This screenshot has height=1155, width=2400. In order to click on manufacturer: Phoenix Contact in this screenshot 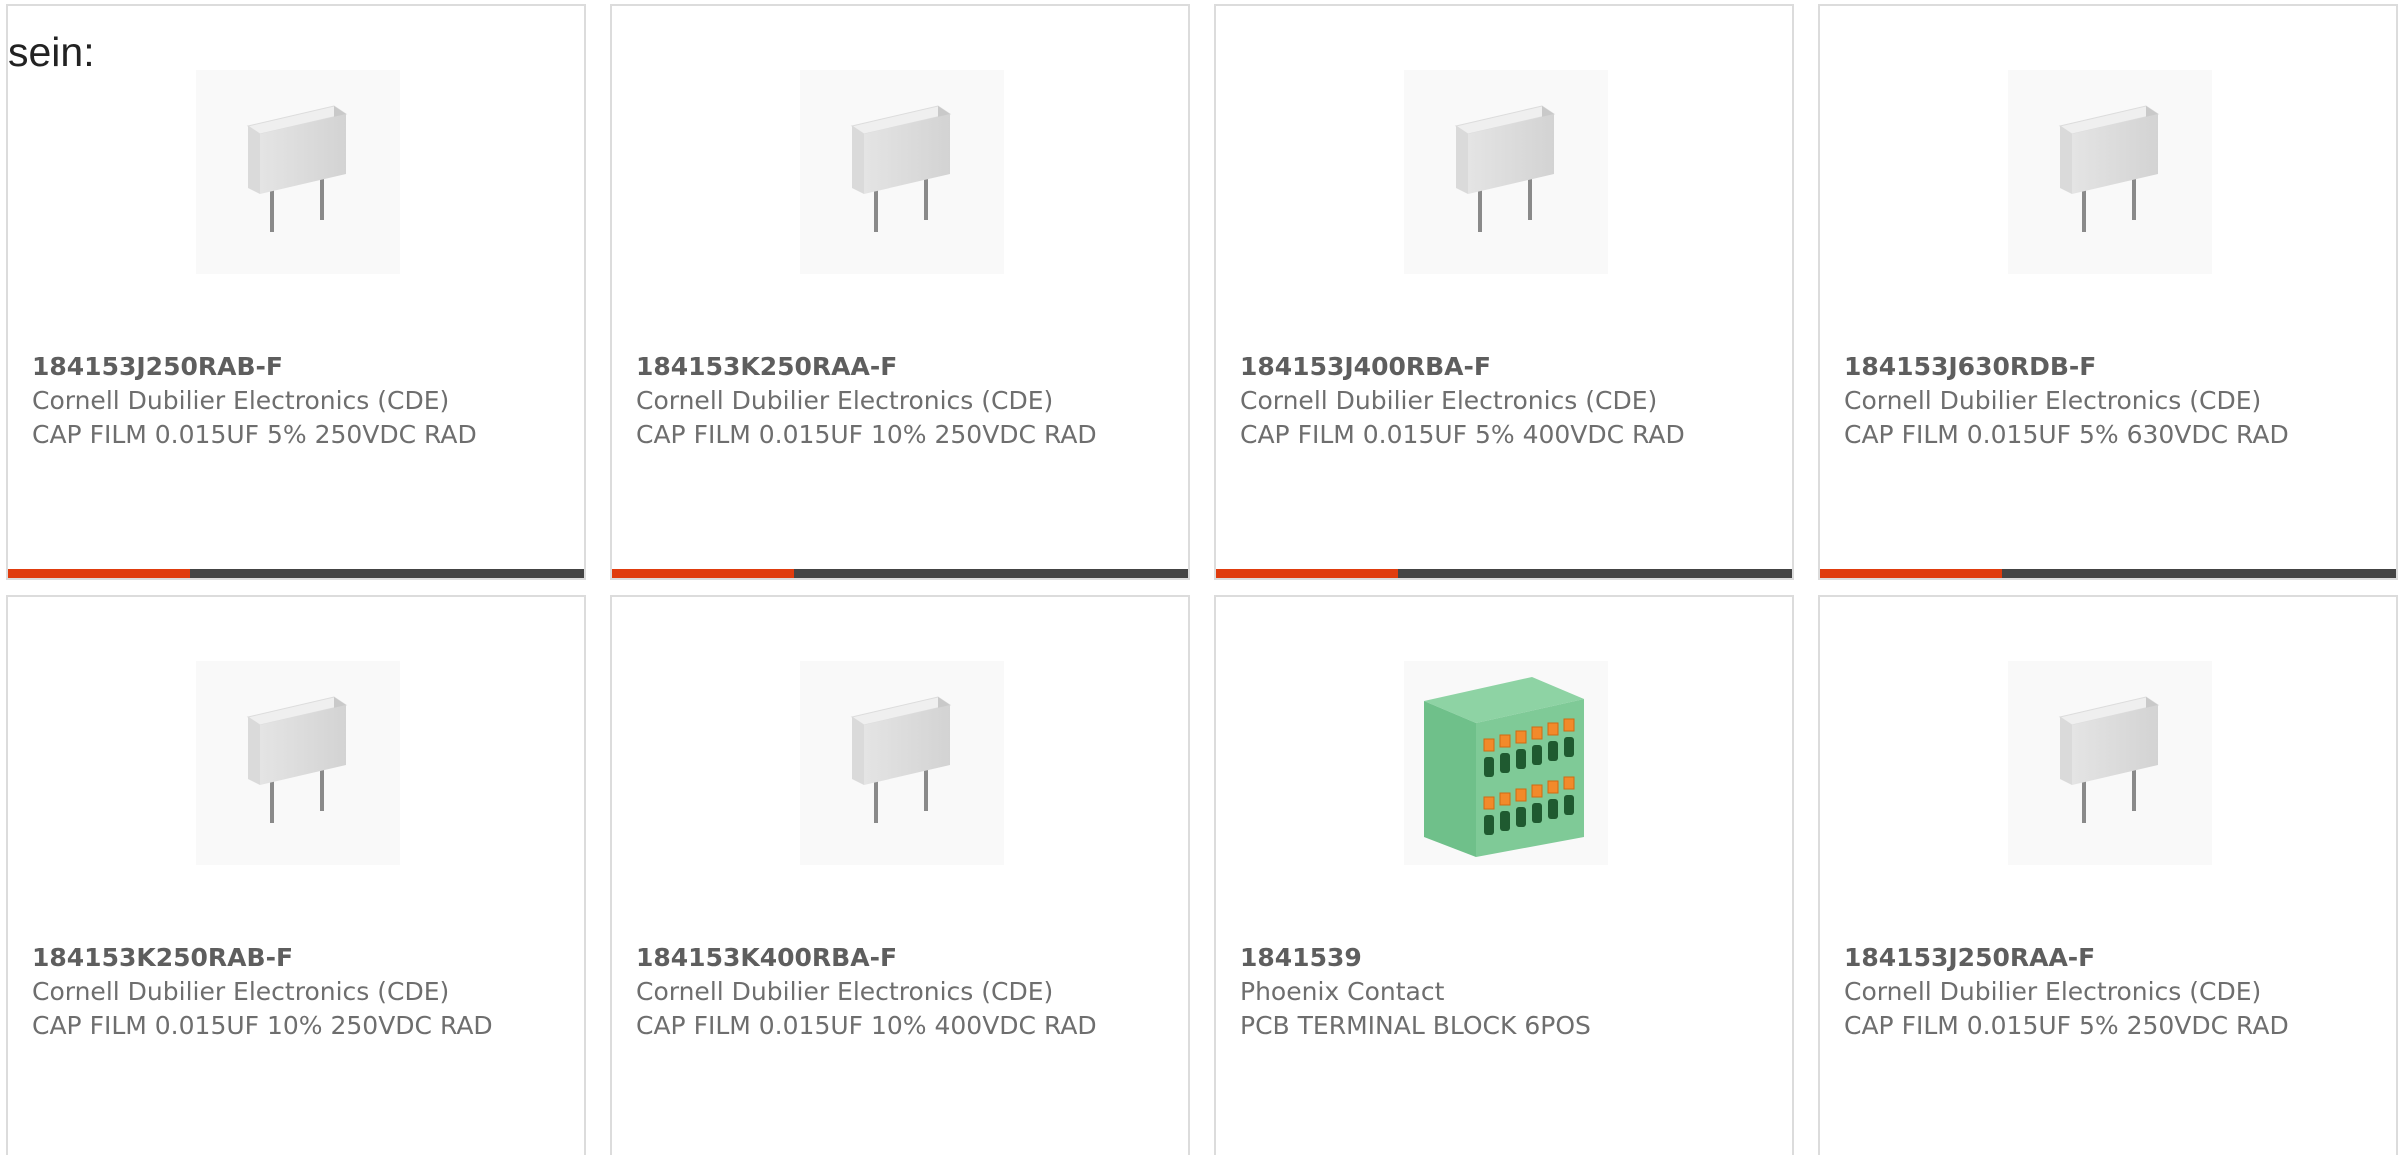, I will do `click(1342, 991)`.